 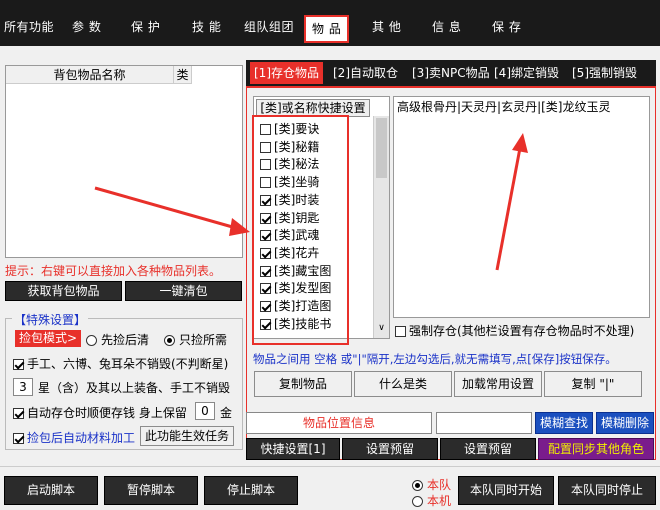 I want to click on arrow-up, so click(x=508, y=209).